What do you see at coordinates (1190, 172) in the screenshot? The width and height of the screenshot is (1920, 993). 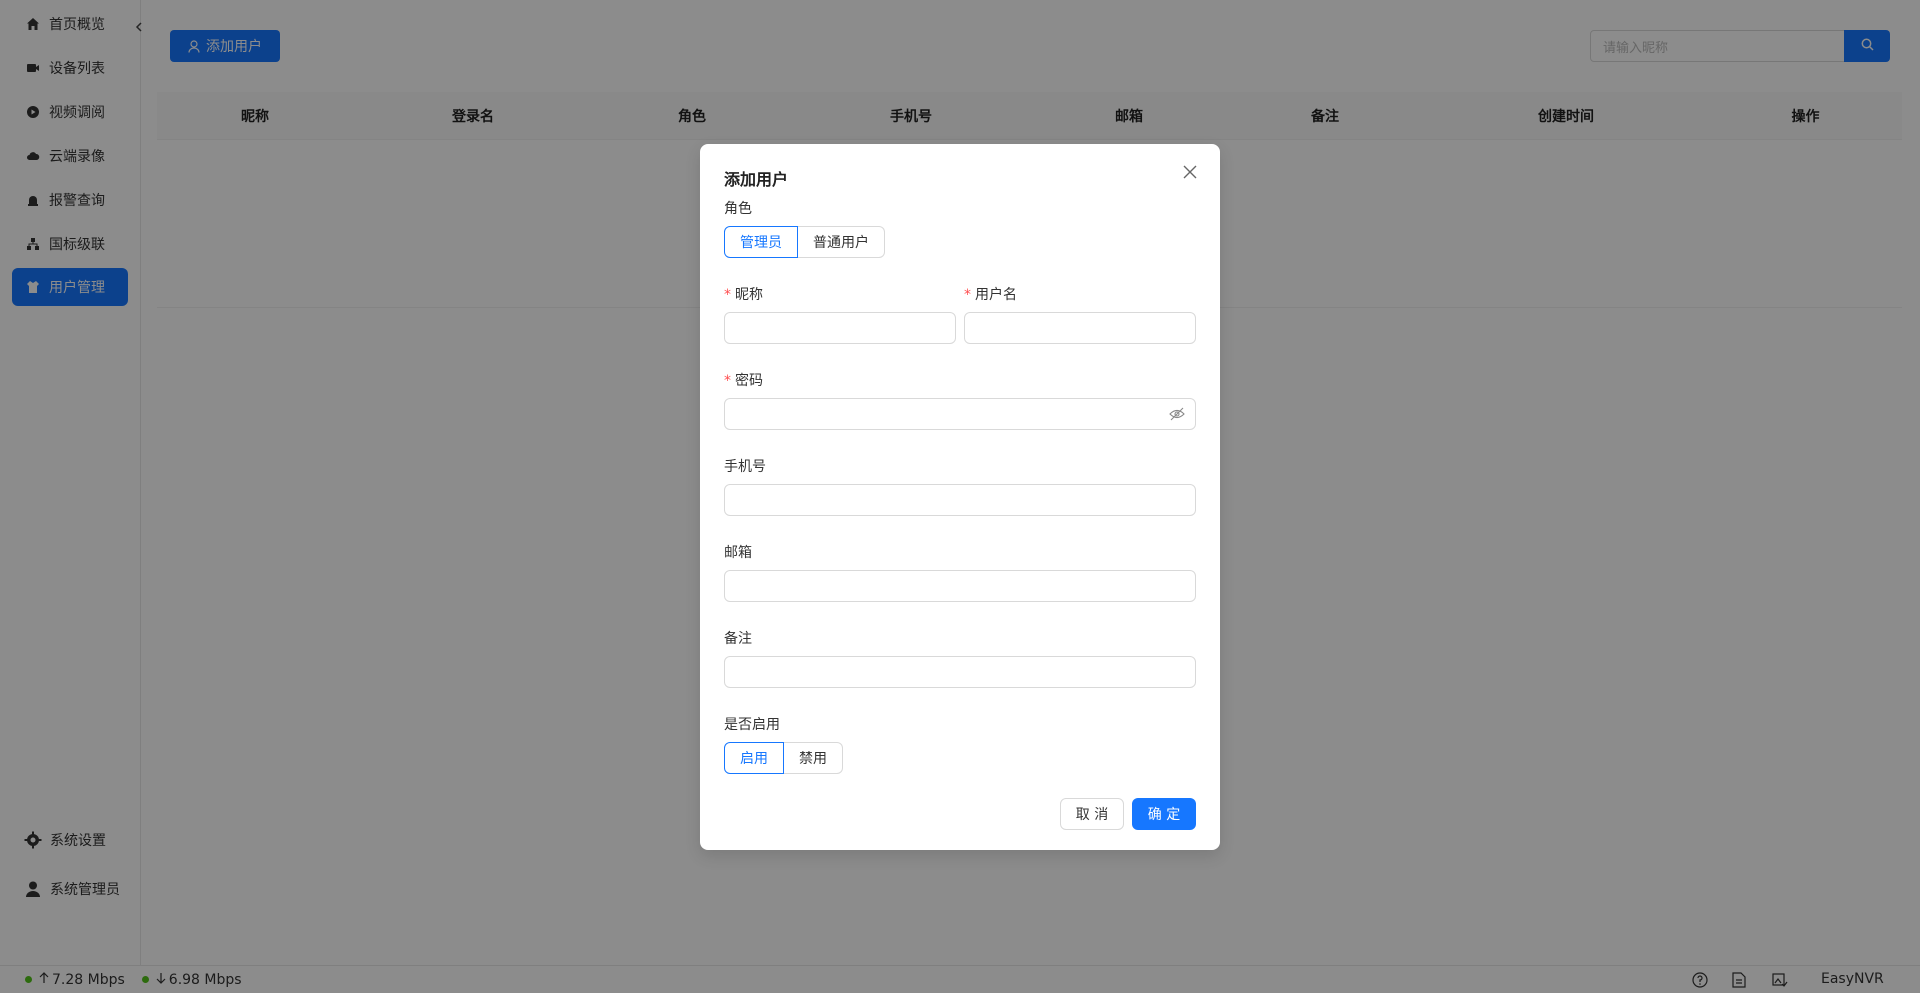 I see `close-icon` at bounding box center [1190, 172].